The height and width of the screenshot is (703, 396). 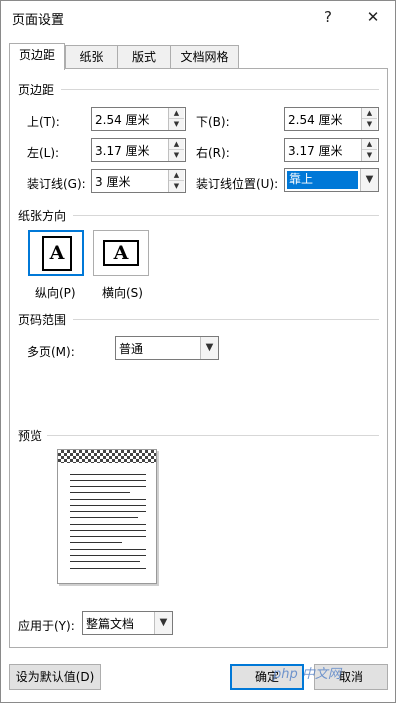 What do you see at coordinates (107, 456) in the screenshot?
I see `gutter-pattern` at bounding box center [107, 456].